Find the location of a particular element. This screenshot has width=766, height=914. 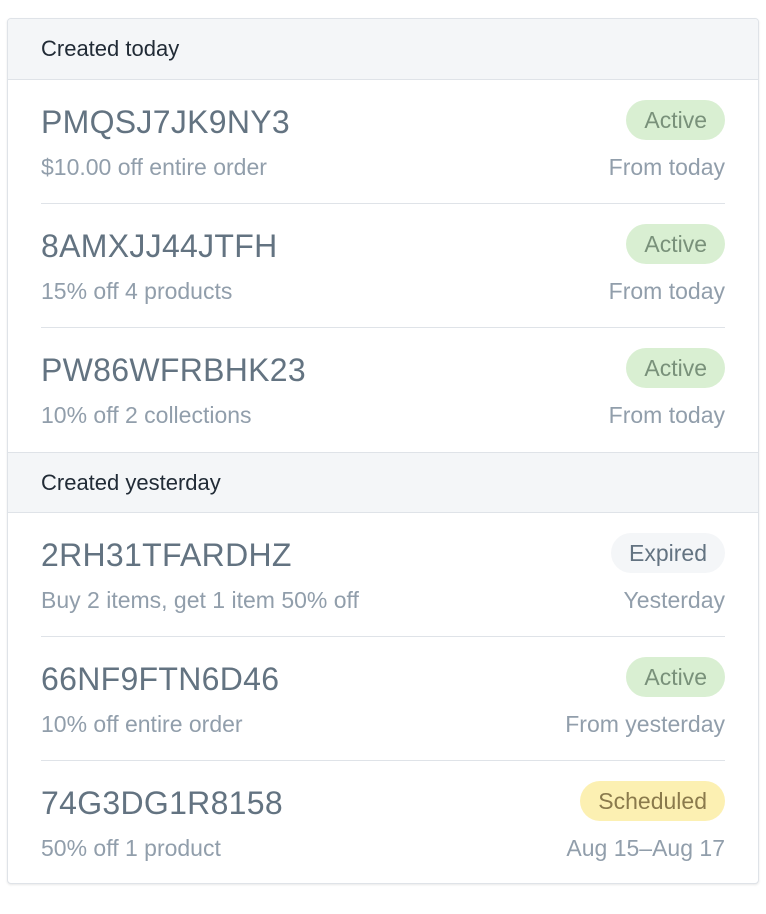

discount-description: 50% off 1 product is located at coordinates (131, 848).